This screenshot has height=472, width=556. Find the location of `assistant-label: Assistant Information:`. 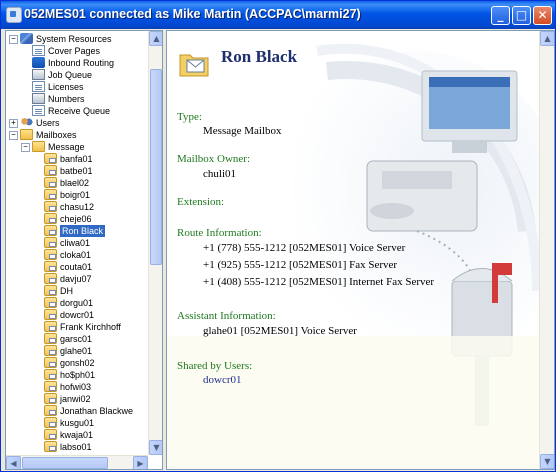

assistant-label: Assistant Information: is located at coordinates (226, 316).